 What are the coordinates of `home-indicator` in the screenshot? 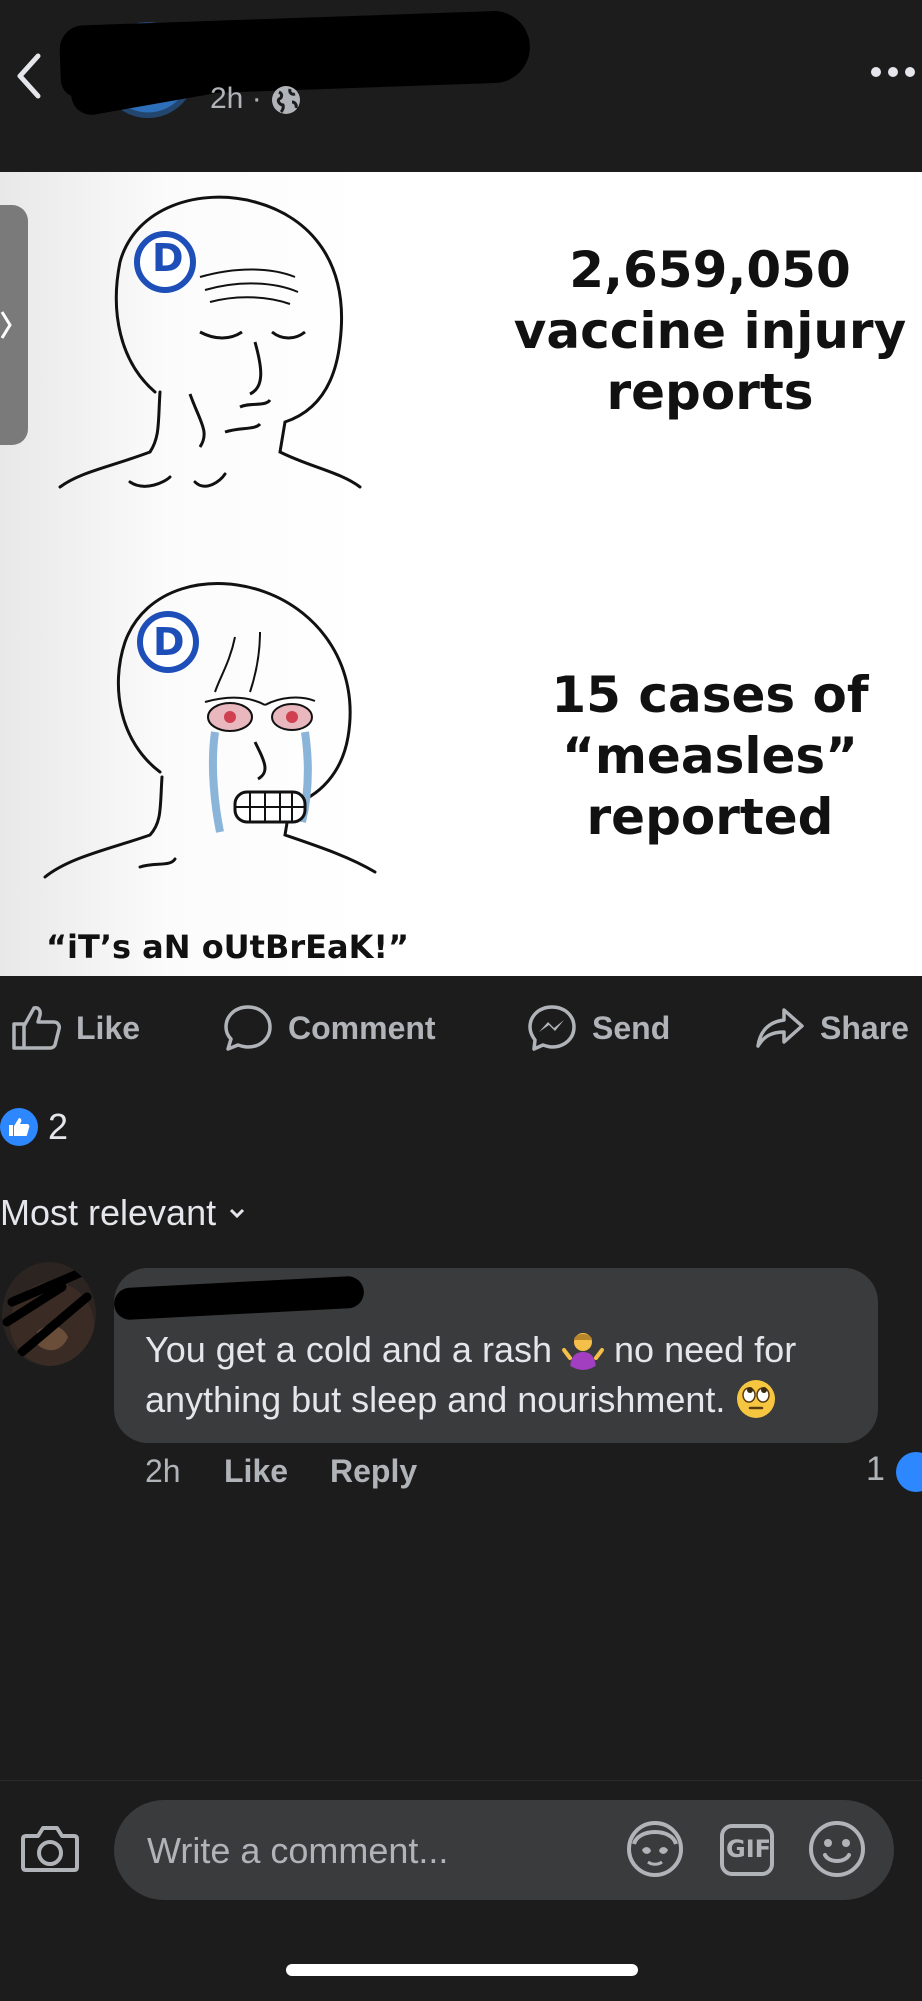 It's located at (462, 1970).